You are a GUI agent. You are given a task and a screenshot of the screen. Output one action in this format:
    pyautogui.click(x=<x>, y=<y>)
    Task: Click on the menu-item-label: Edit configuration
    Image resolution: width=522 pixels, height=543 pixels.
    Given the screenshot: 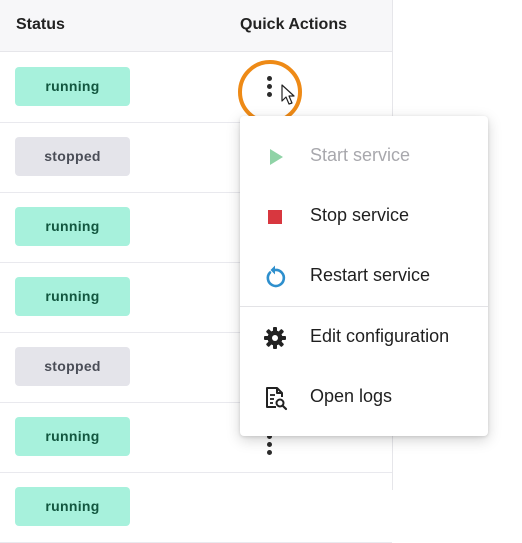 What is the action you would take?
    pyautogui.click(x=380, y=336)
    